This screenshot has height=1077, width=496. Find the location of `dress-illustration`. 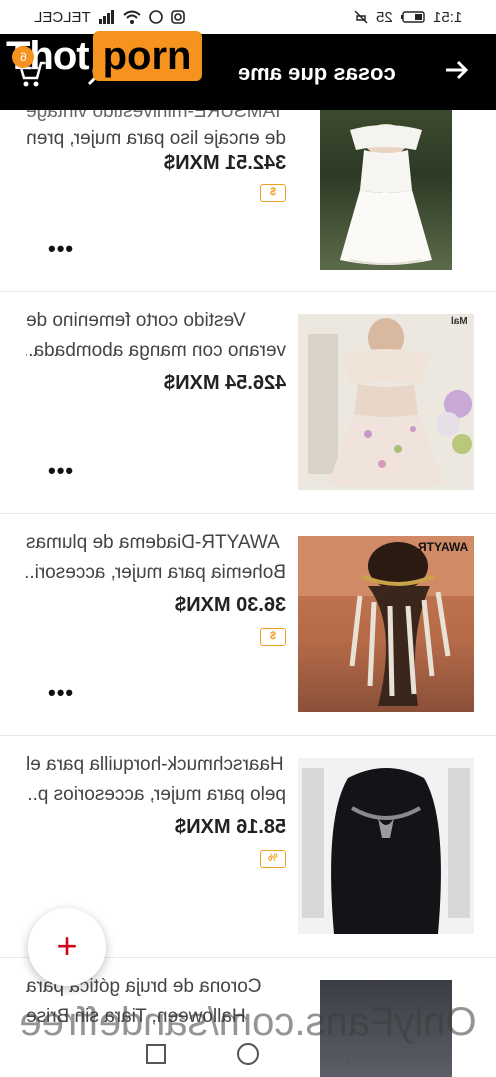

dress-illustration is located at coordinates (386, 194).